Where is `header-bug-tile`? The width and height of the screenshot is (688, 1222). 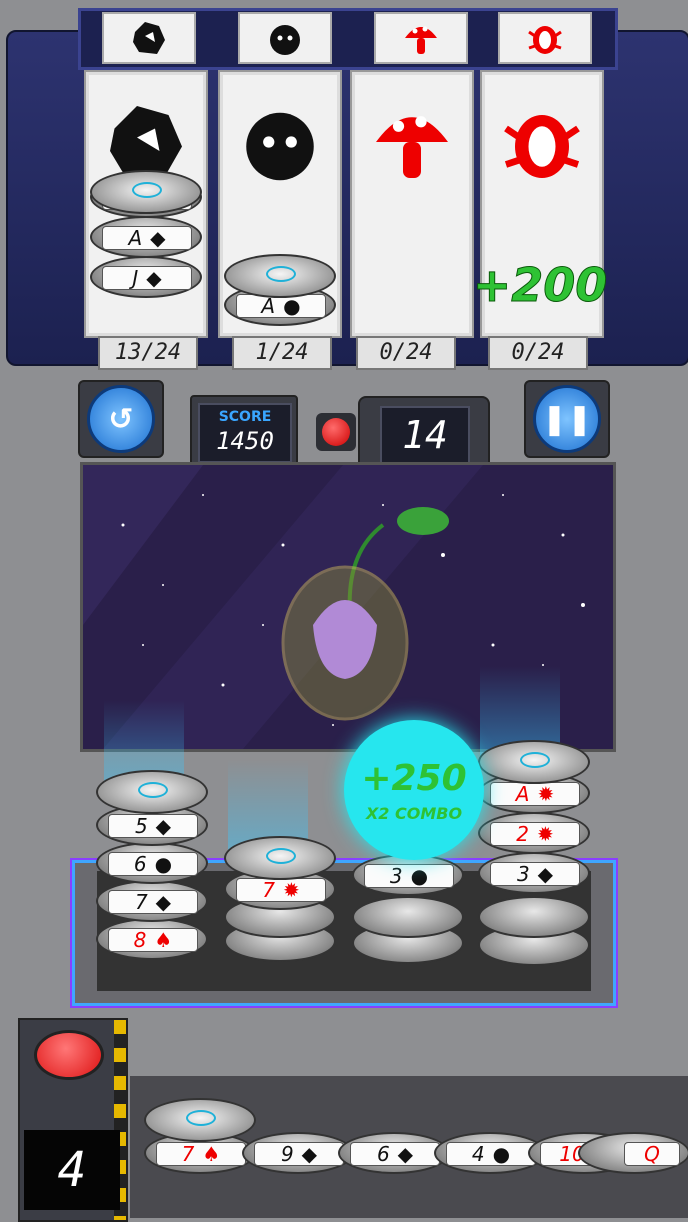
header-bug-tile is located at coordinates (545, 38).